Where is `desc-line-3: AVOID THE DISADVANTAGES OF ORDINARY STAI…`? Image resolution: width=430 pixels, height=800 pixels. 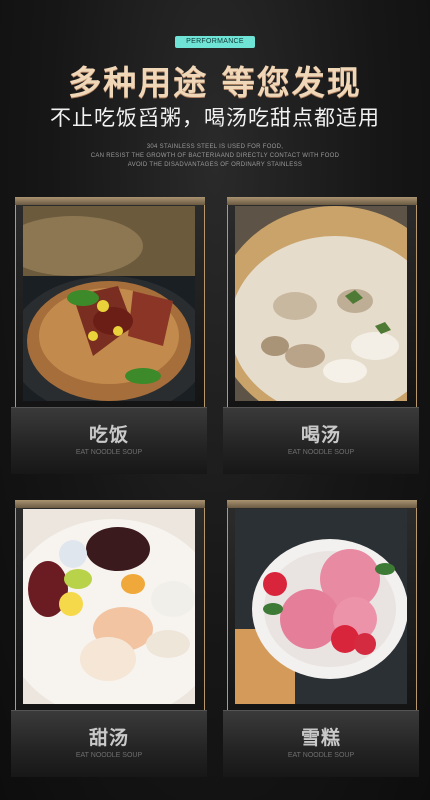 desc-line-3: AVOID THE DISADVANTAGES OF ORDINARY STAI… is located at coordinates (215, 165).